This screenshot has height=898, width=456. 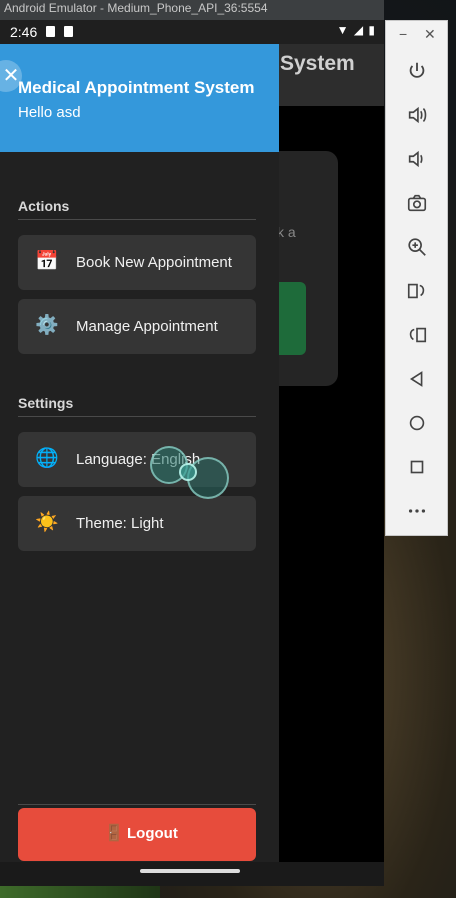 What do you see at coordinates (190, 871) in the screenshot?
I see `home-indicator` at bounding box center [190, 871].